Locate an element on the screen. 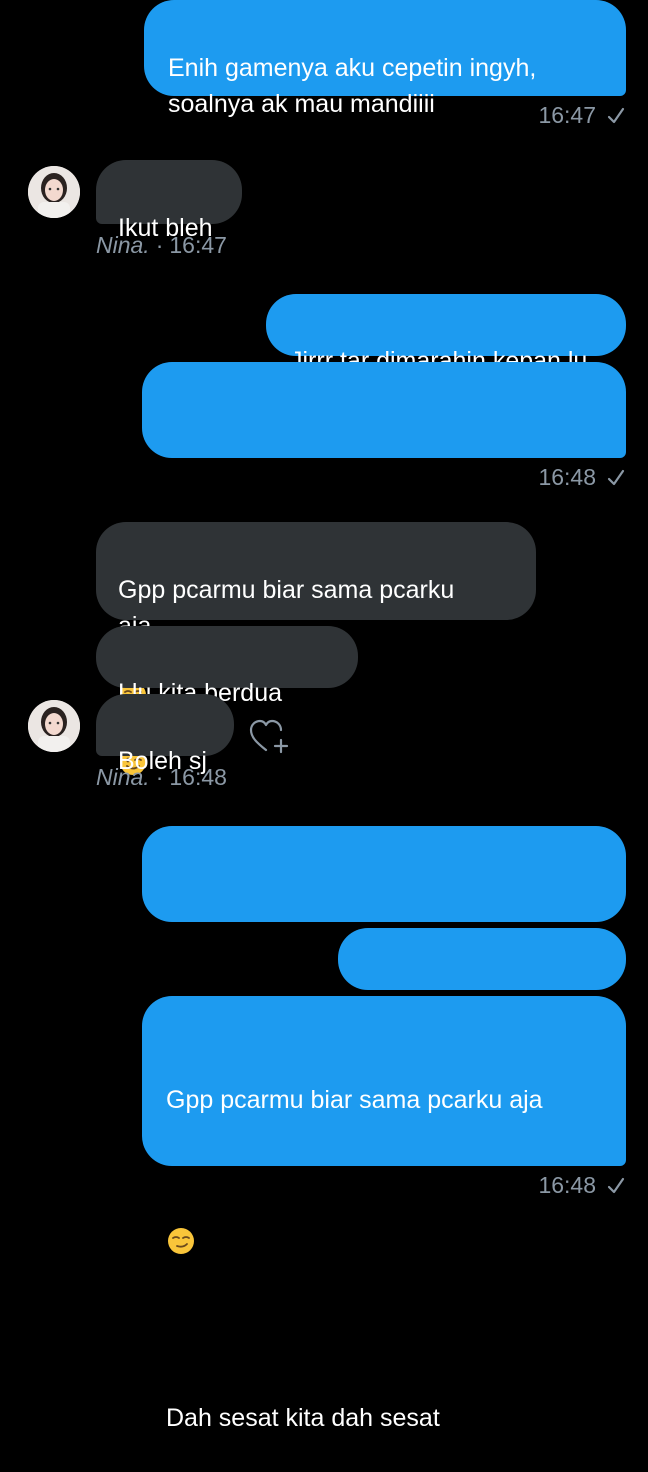 The height and width of the screenshot is (1472, 648). message-meta: Nina. · 16:47 is located at coordinates (161, 245).